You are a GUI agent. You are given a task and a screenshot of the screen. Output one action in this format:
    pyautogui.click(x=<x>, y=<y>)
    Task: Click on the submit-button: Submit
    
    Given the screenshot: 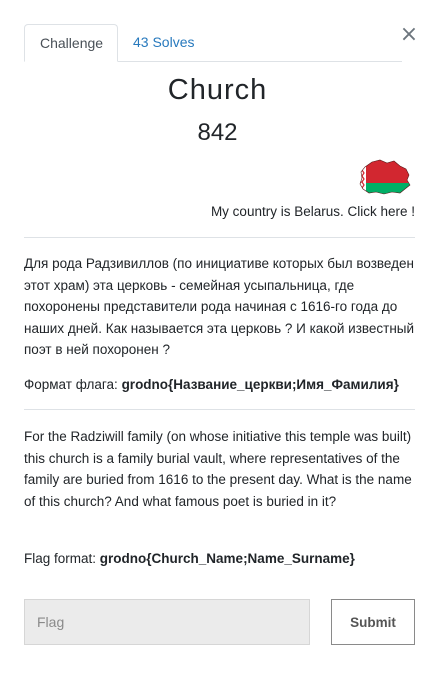 What is the action you would take?
    pyautogui.click(x=373, y=622)
    